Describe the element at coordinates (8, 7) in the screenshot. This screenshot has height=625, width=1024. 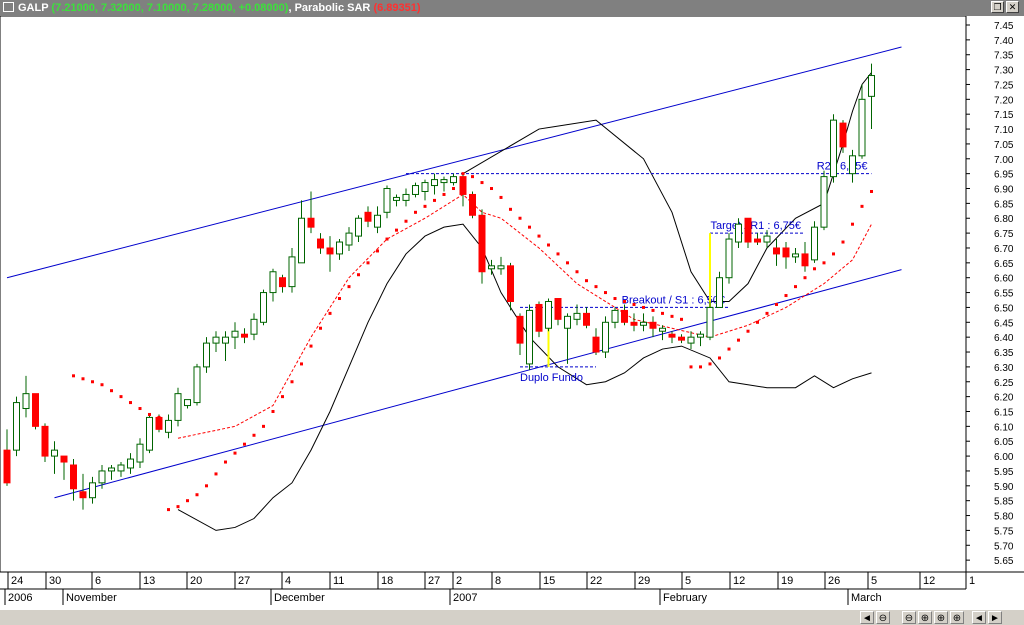
I see `window-icon` at that location.